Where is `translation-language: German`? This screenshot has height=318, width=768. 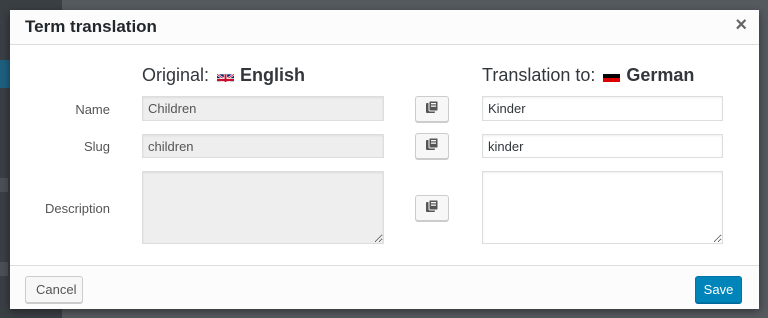
translation-language: German is located at coordinates (660, 75).